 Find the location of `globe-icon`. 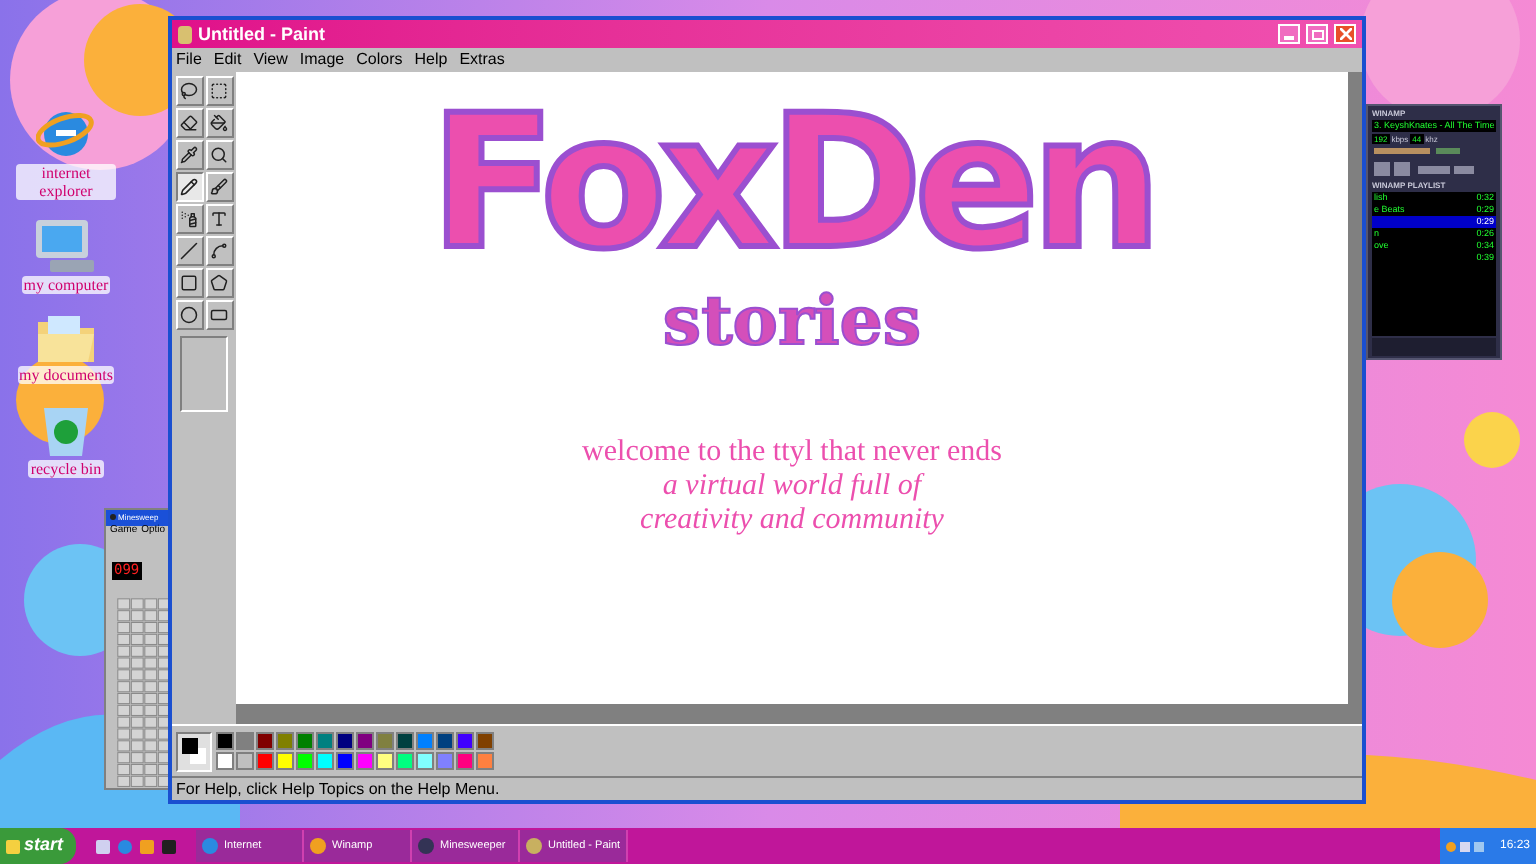

globe-icon is located at coordinates (210, 846).